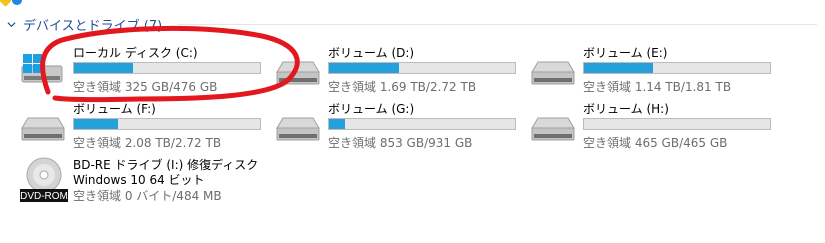  I want to click on free-space: 空き領域 465 GB/465 GB, so click(655, 143).